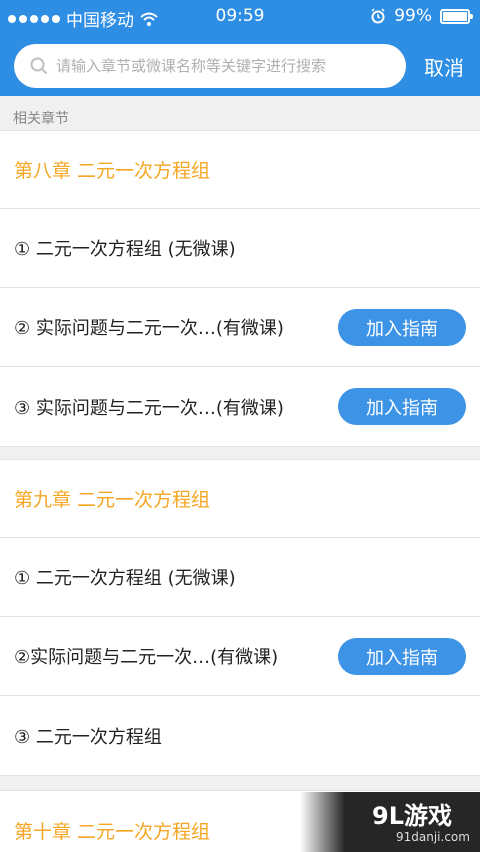  What do you see at coordinates (444, 66) in the screenshot?
I see `cancel-button: 取消` at bounding box center [444, 66].